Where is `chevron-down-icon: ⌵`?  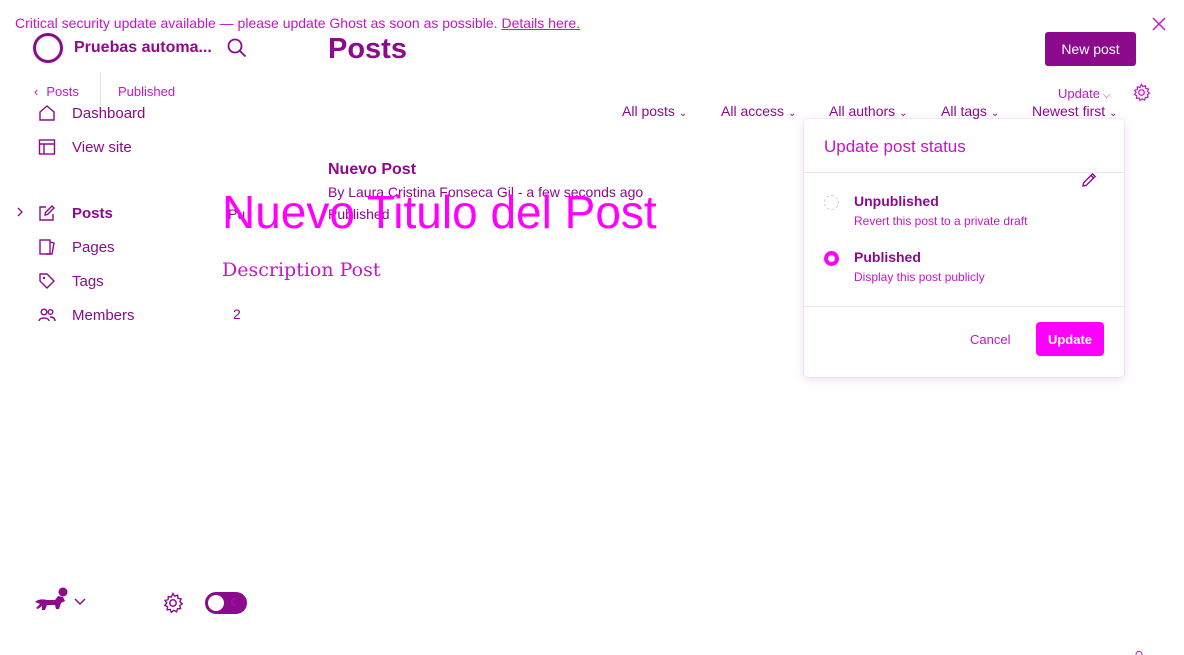
chevron-down-icon: ⌵ is located at coordinates (1106, 95).